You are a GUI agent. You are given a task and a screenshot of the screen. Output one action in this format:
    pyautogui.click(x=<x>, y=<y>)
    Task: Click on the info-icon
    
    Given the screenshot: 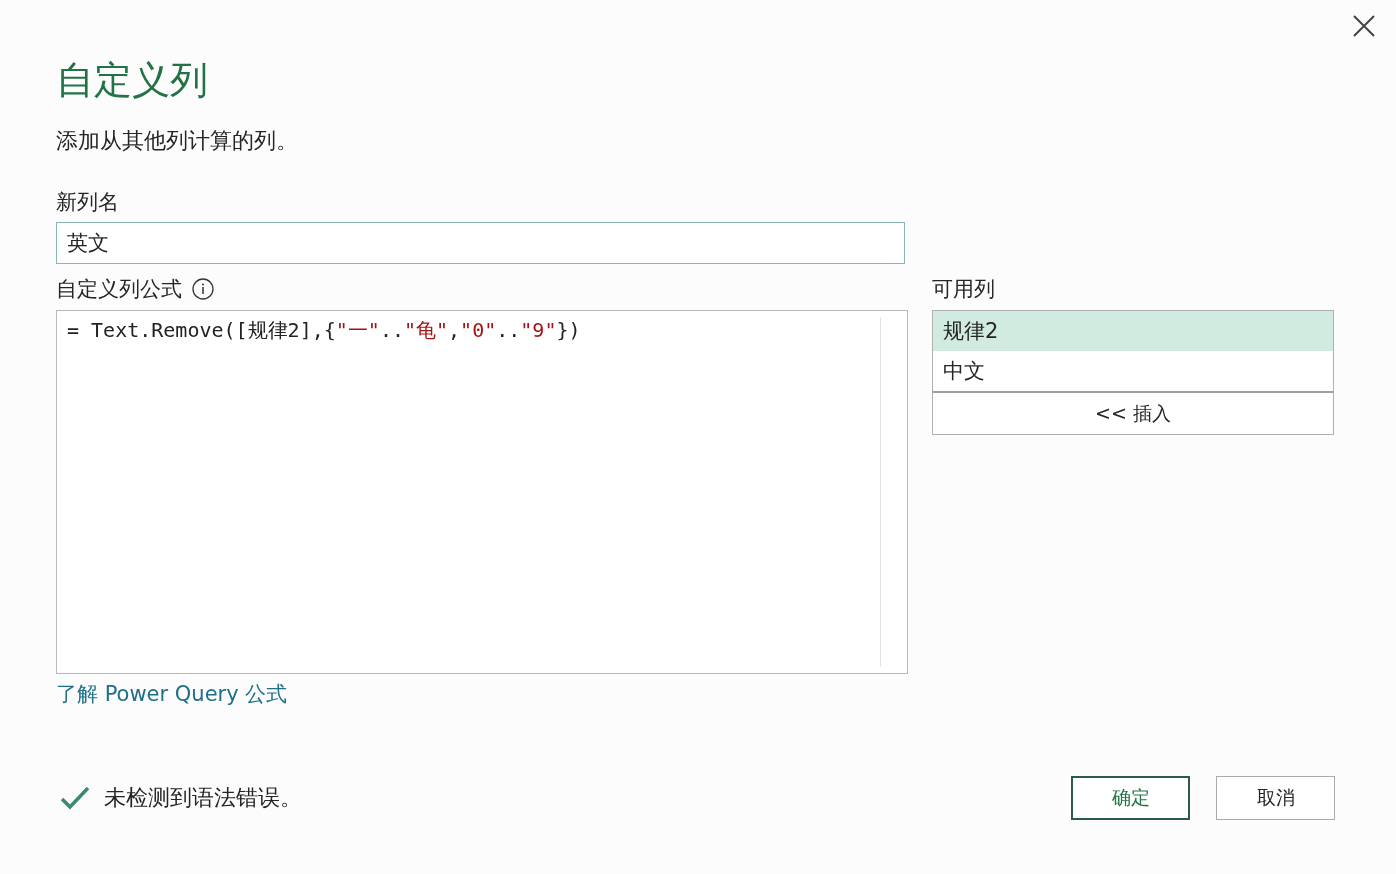 What is the action you would take?
    pyautogui.click(x=203, y=289)
    